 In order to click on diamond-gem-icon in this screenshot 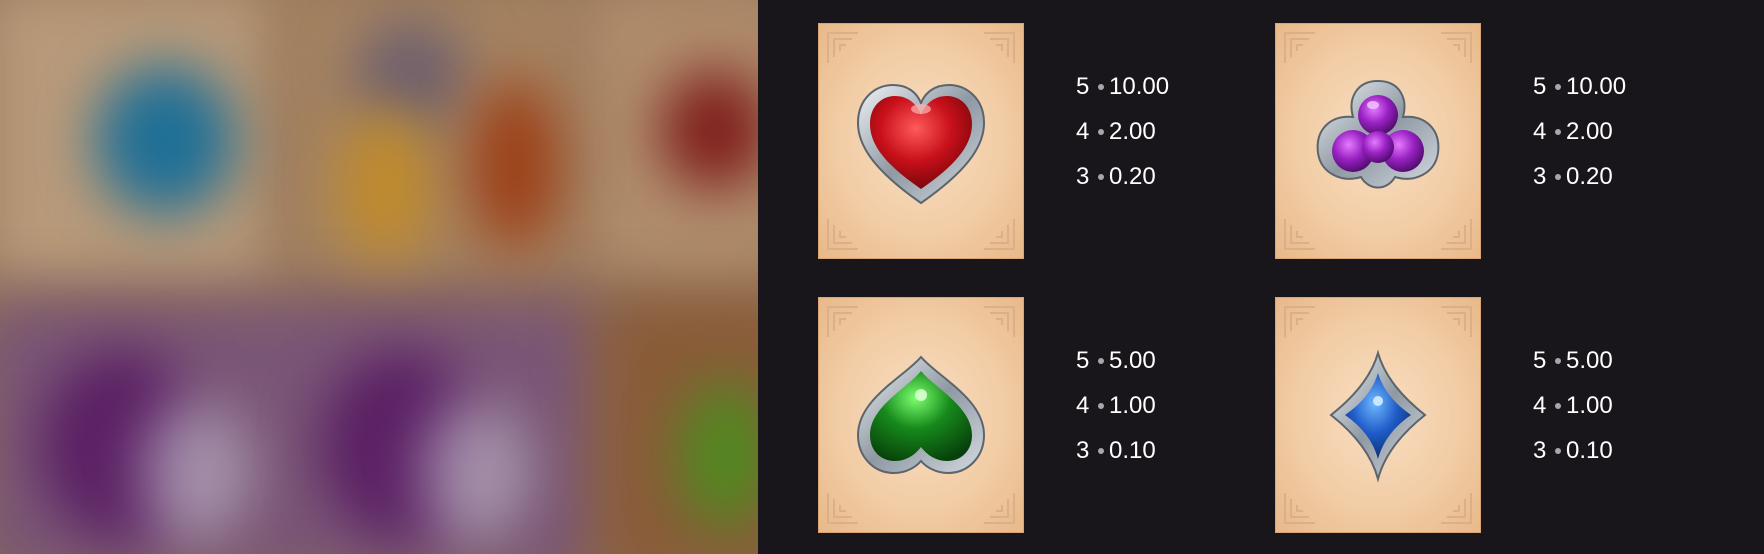, I will do `click(1378, 416)`.